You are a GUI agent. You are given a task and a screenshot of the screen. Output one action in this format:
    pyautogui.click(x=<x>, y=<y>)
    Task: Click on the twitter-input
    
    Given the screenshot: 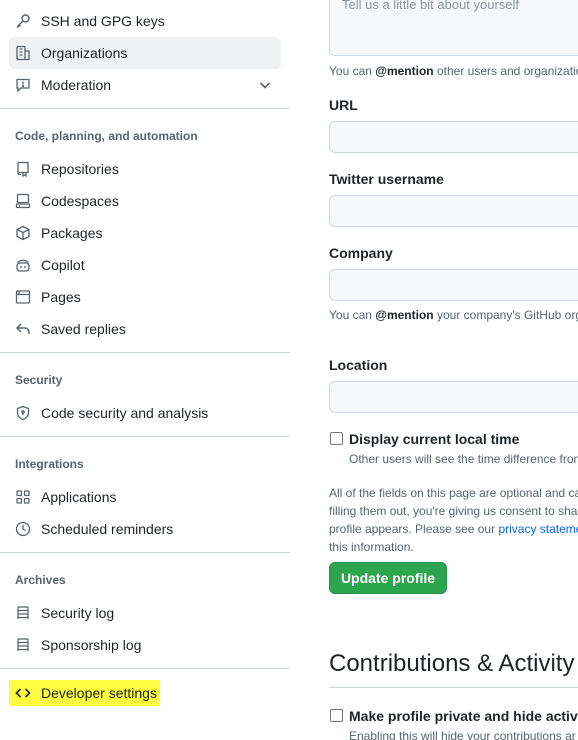 What is the action you would take?
    pyautogui.click(x=453, y=211)
    